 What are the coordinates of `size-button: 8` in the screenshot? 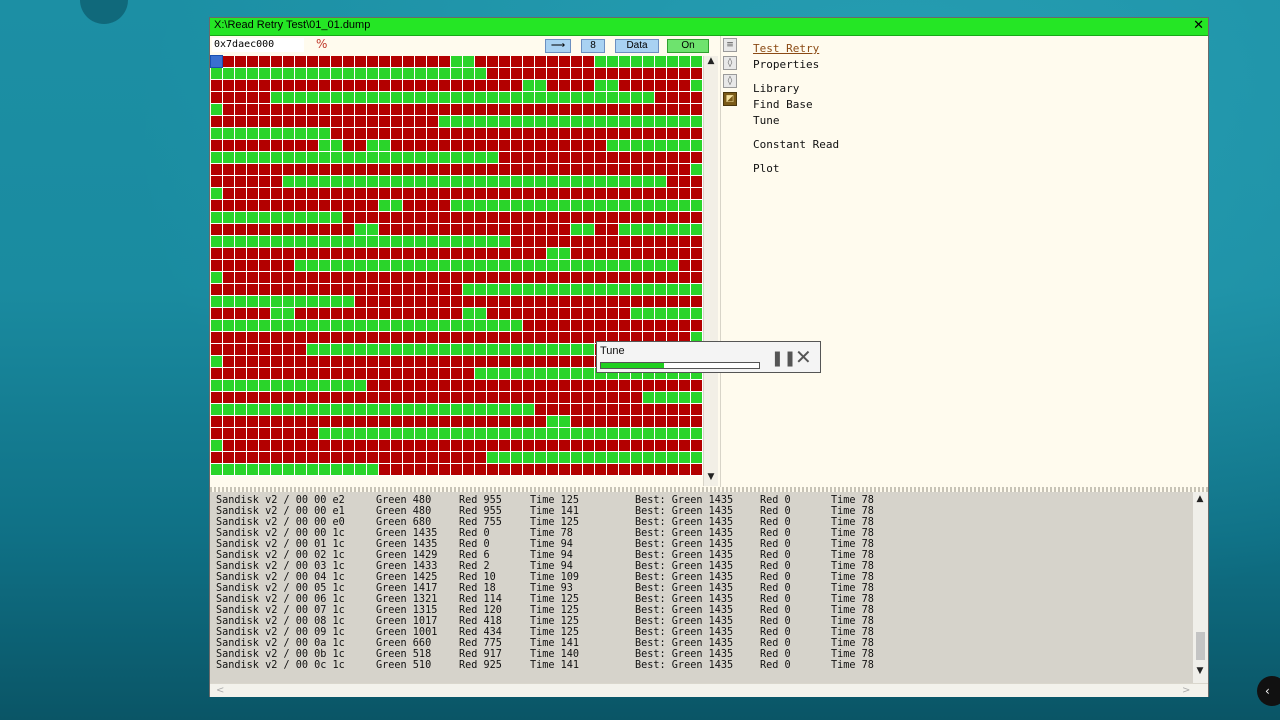 It's located at (593, 46).